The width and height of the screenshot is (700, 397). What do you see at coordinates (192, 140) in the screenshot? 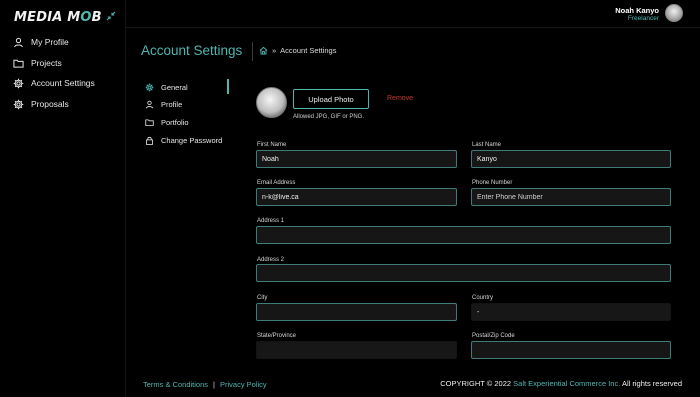
I see `tab-label: Change Password` at bounding box center [192, 140].